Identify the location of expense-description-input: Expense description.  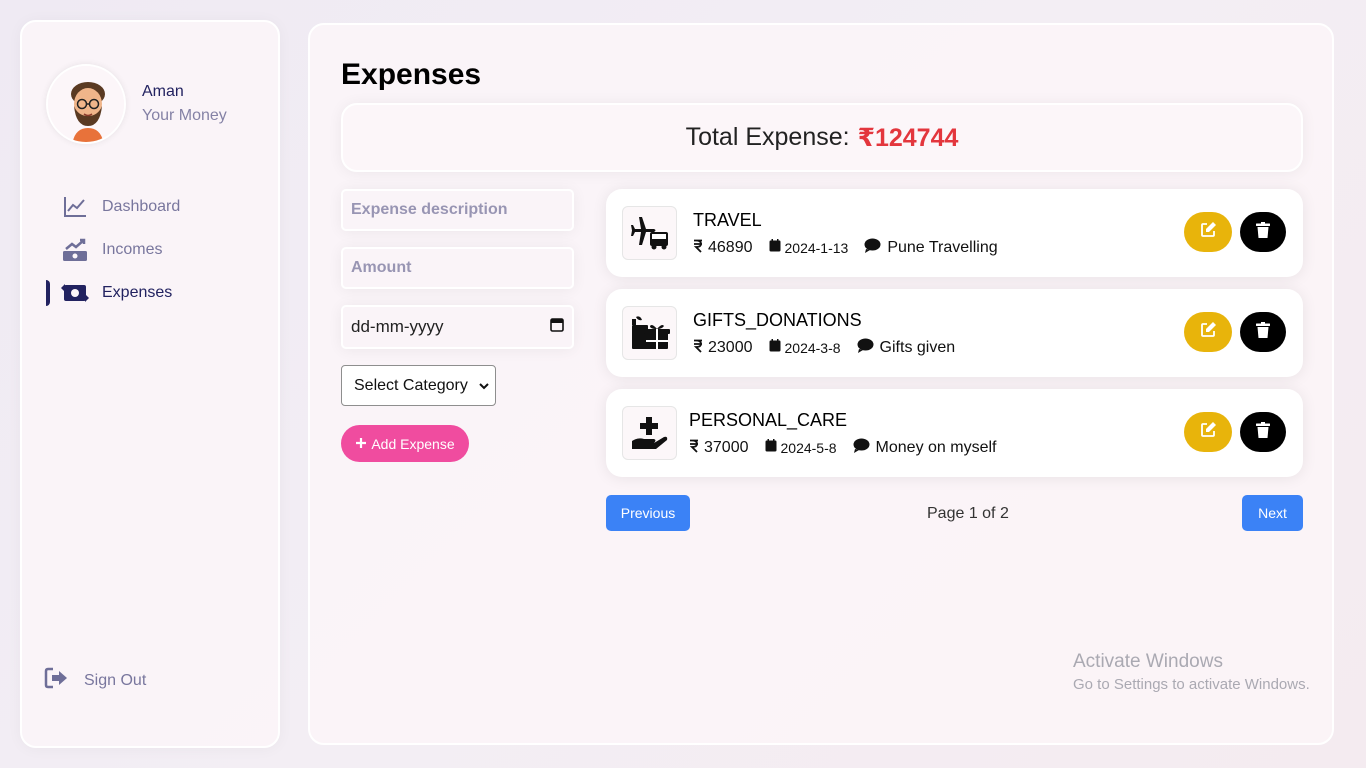
(457, 210).